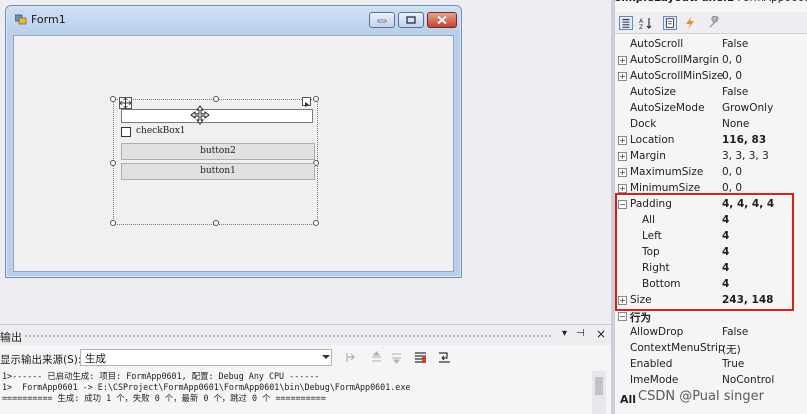  What do you see at coordinates (11, 337) in the screenshot?
I see `output-title: 输出` at bounding box center [11, 337].